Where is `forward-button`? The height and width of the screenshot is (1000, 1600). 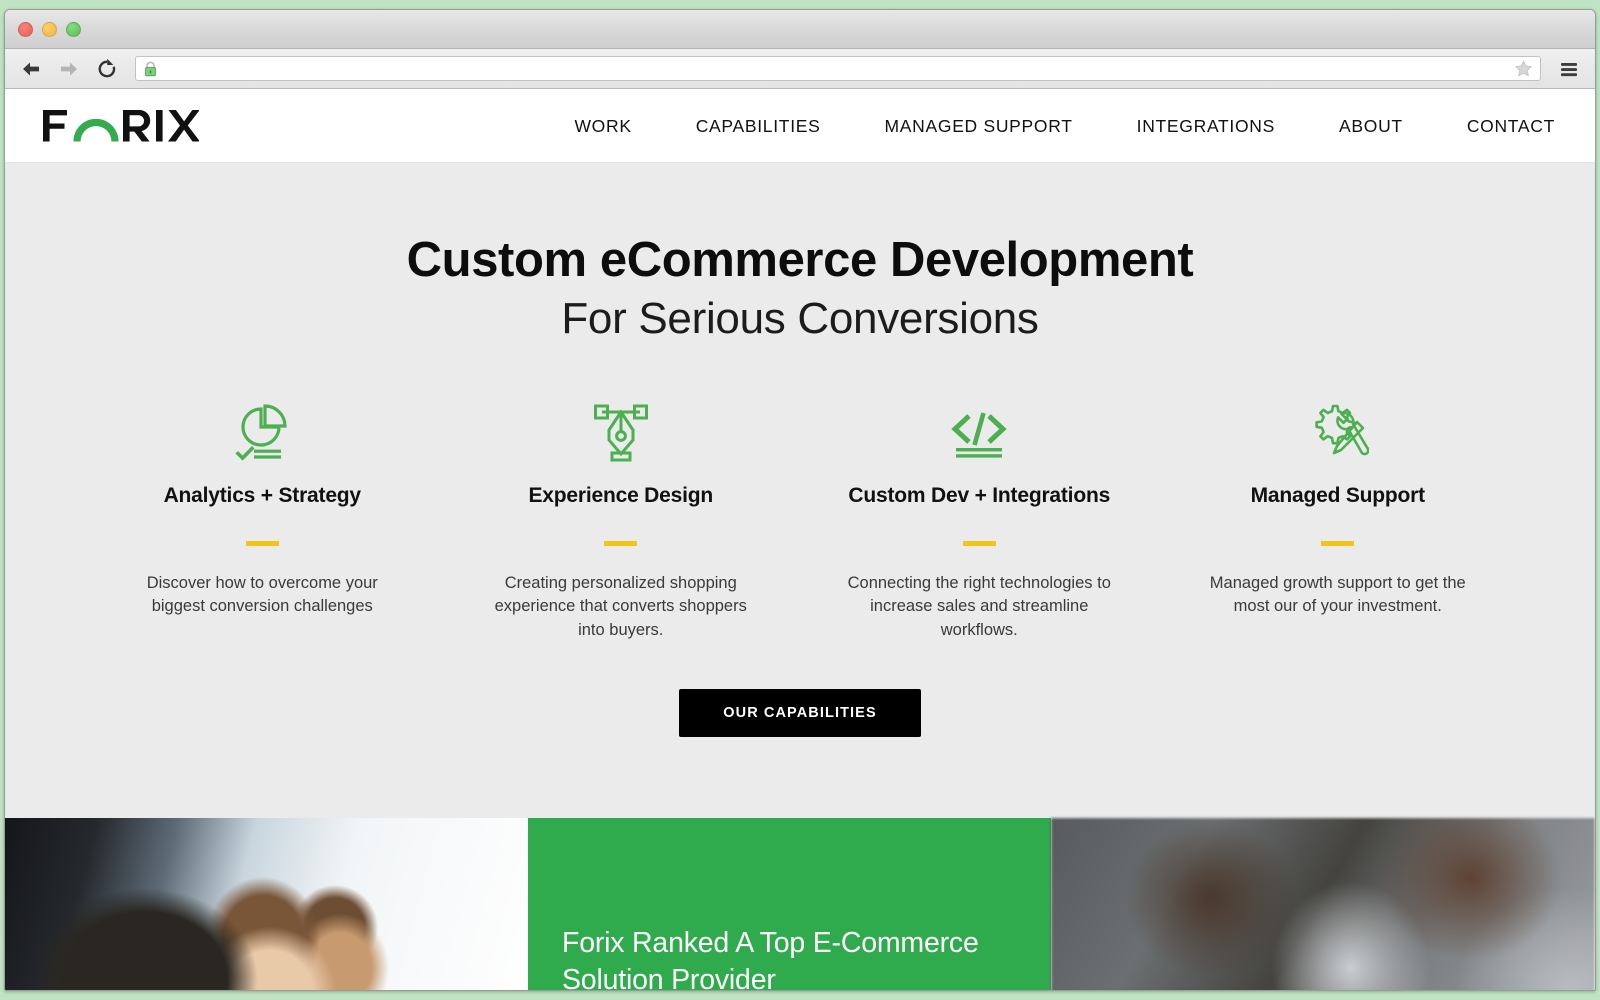
forward-button is located at coordinates (69, 69).